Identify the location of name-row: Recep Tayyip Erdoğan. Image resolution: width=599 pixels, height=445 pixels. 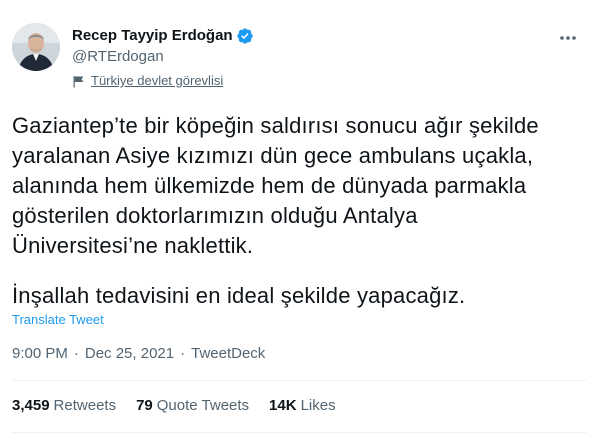
(163, 36).